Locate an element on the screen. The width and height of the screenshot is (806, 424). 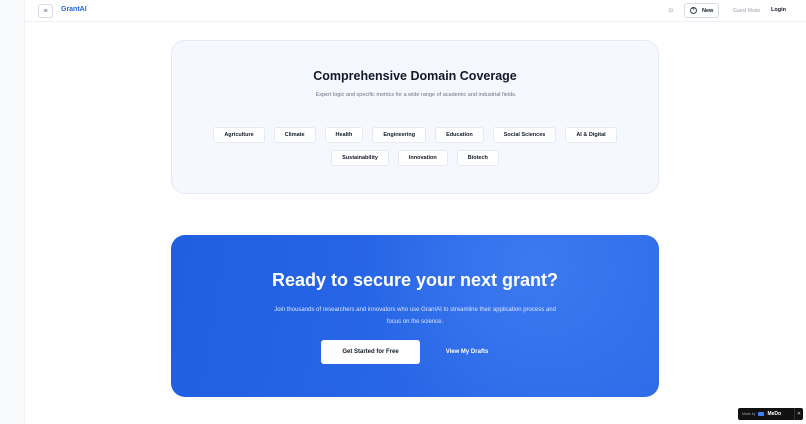
domain-chip: Biotech is located at coordinates (477, 158).